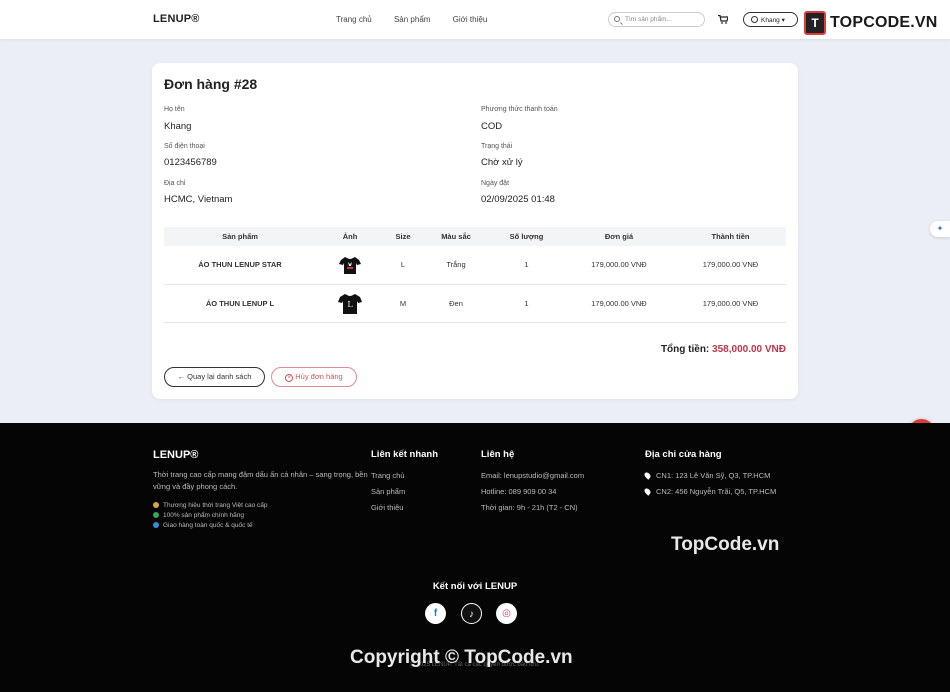 This screenshot has height=692, width=950. Describe the element at coordinates (388, 475) in the screenshot. I see `footer-link-home: Trang chủ` at that location.